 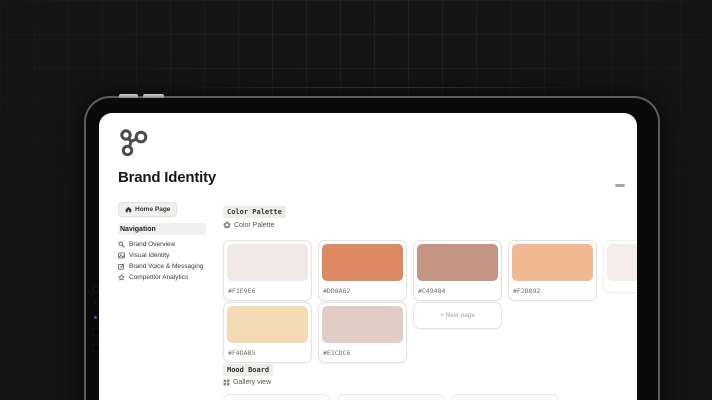 I want to click on gallery-view-toggle: Gallery view, so click(x=247, y=382).